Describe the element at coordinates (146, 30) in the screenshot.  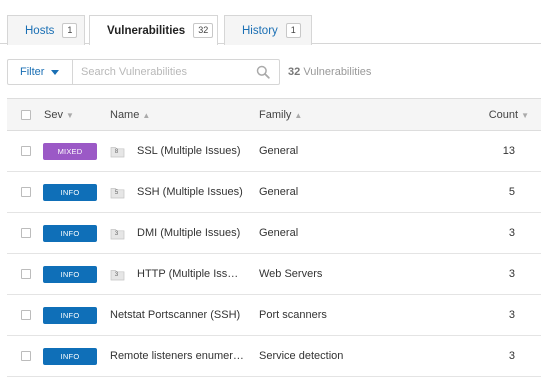
I see `tab-vulnerabilities-label: Vulnerabilities` at that location.